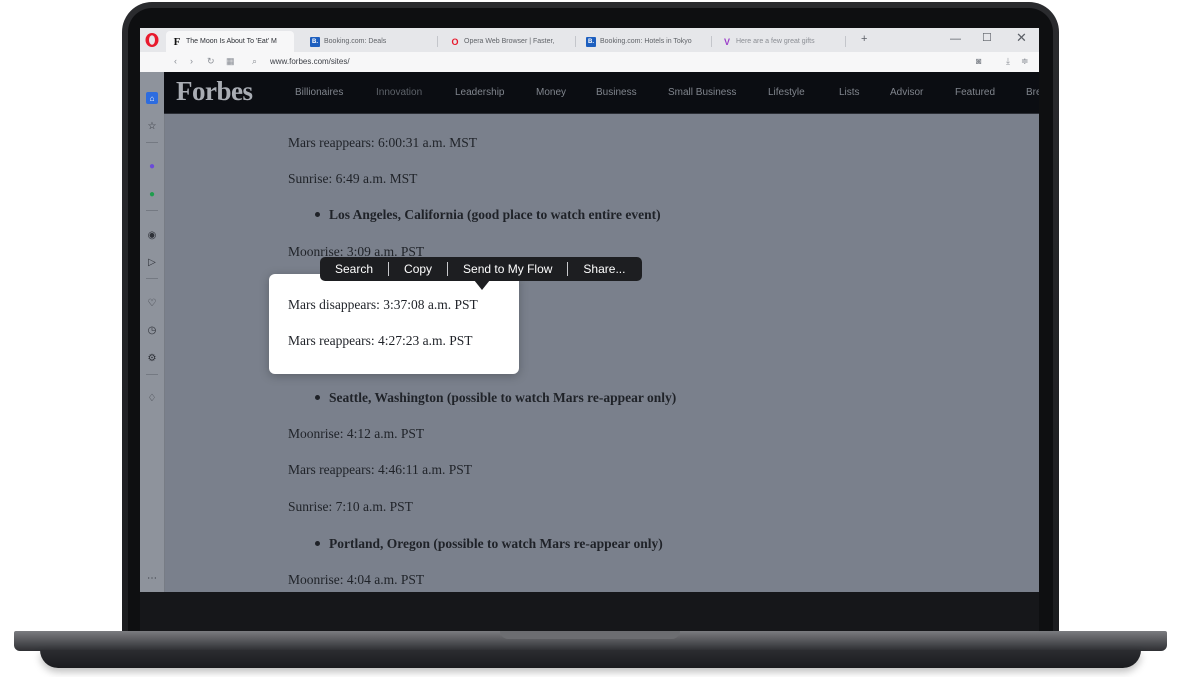 The image size is (1181, 677). Describe the element at coordinates (978, 61) in the screenshot. I see `camera-icon: ◙` at that location.